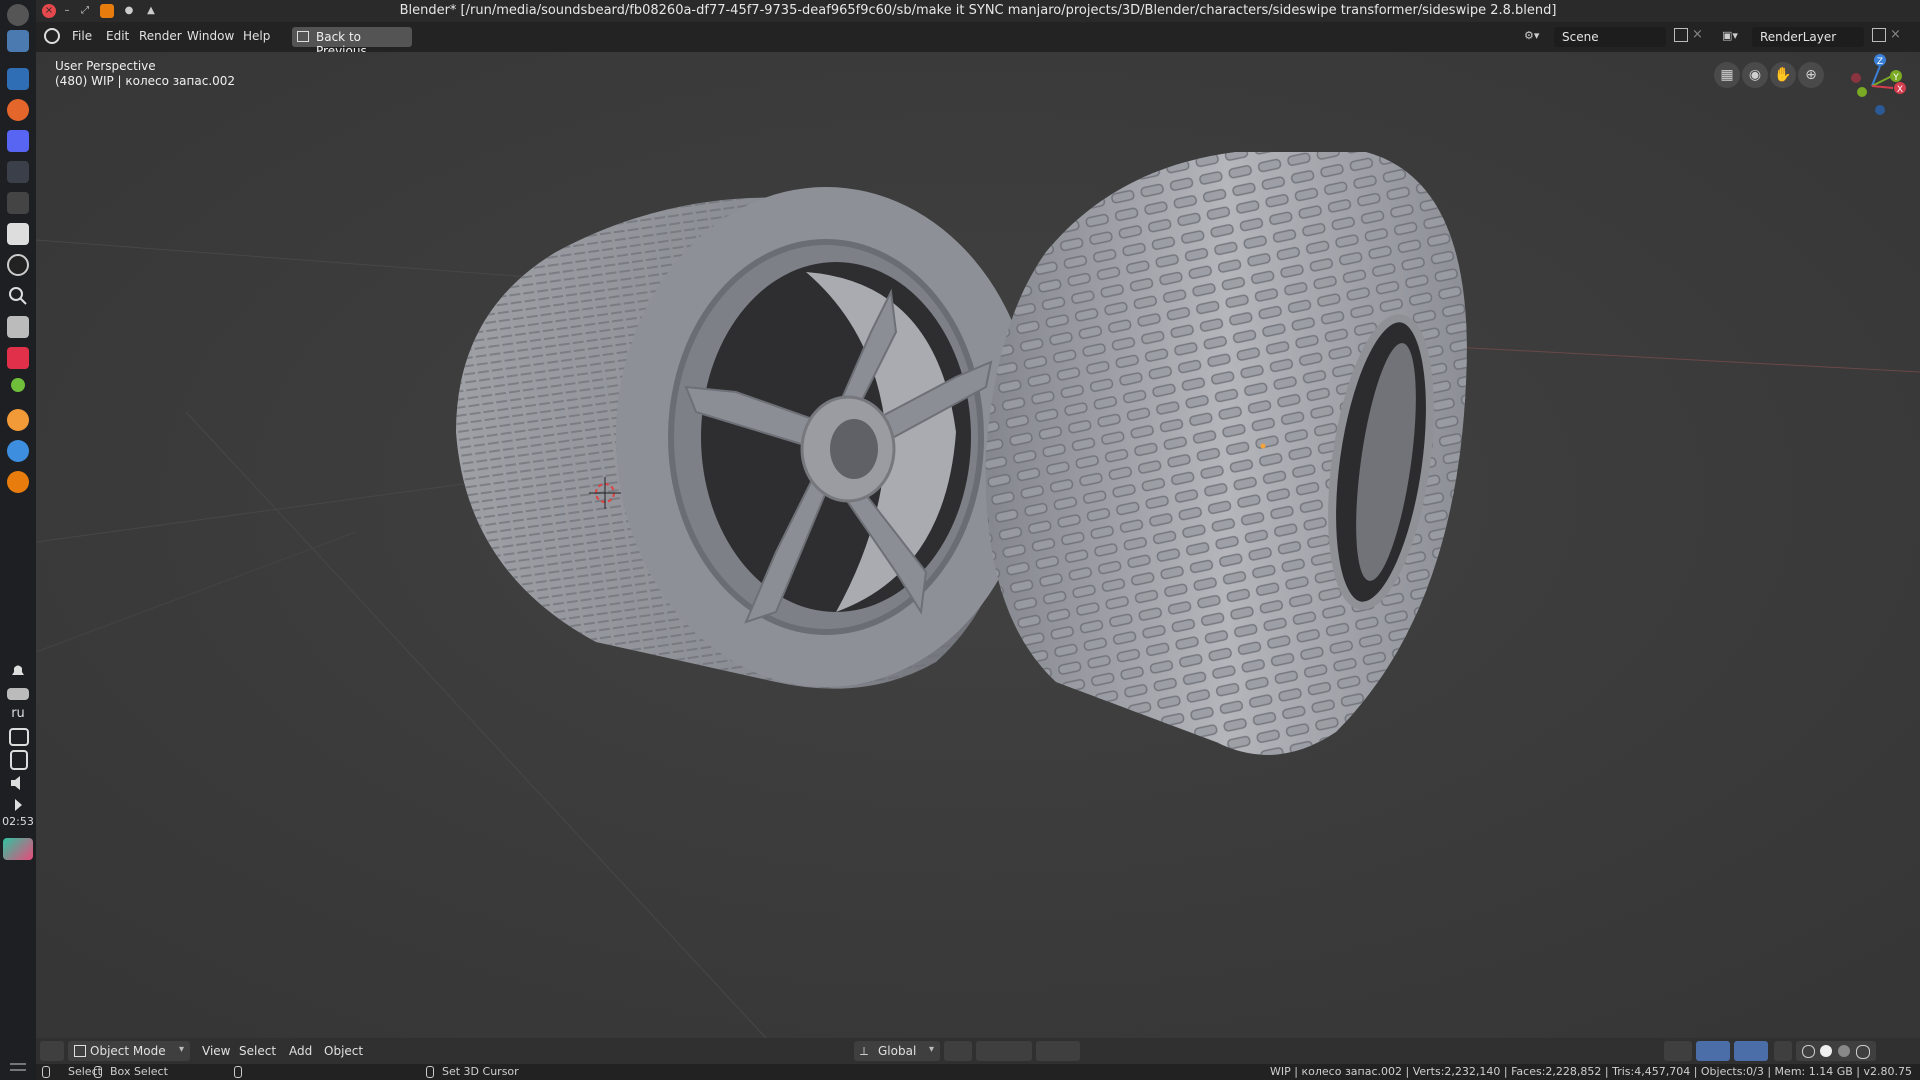 The image size is (1920, 1080). Describe the element at coordinates (18, 172) in the screenshot. I see `system-monitor-icon` at that location.